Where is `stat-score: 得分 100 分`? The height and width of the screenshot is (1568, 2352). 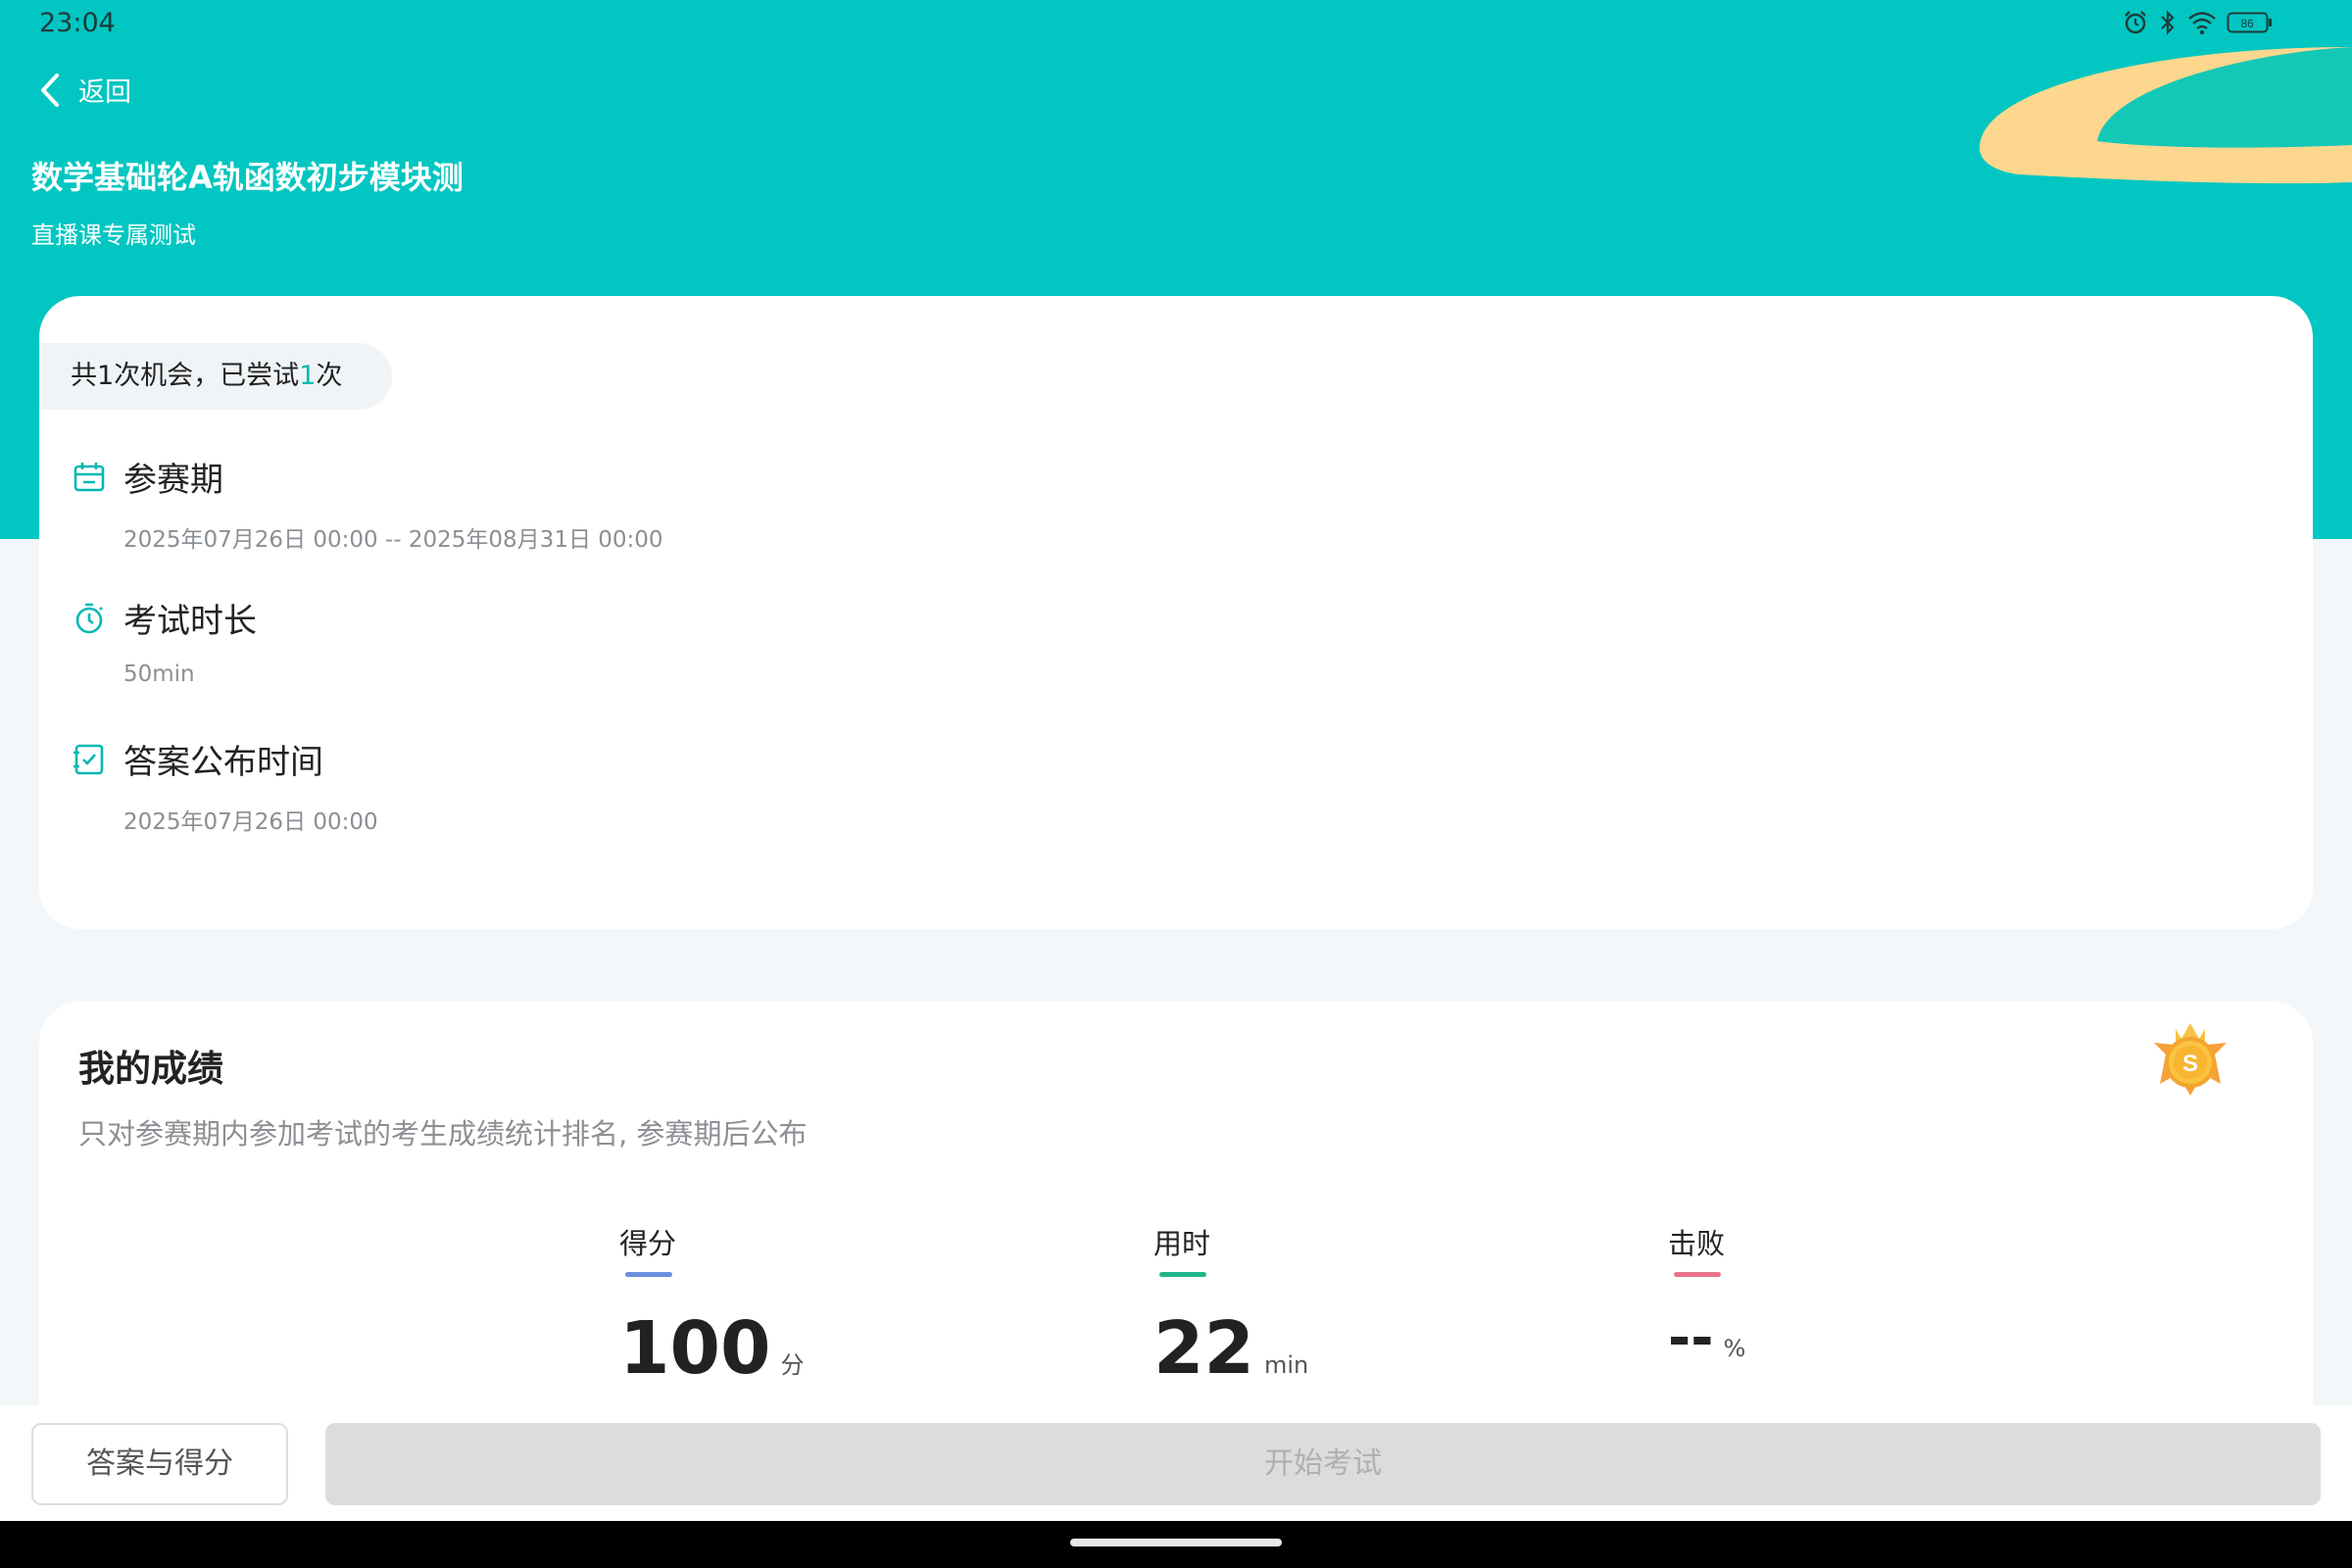
stat-score: 得分 100 分 is located at coordinates (711, 1306).